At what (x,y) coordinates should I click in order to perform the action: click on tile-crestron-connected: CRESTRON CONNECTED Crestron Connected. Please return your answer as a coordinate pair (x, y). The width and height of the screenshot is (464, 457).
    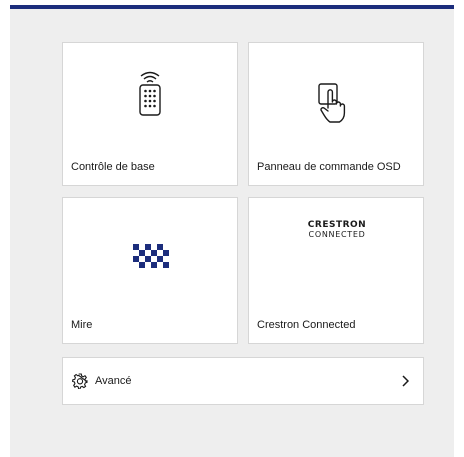
    Looking at the image, I should click on (336, 270).